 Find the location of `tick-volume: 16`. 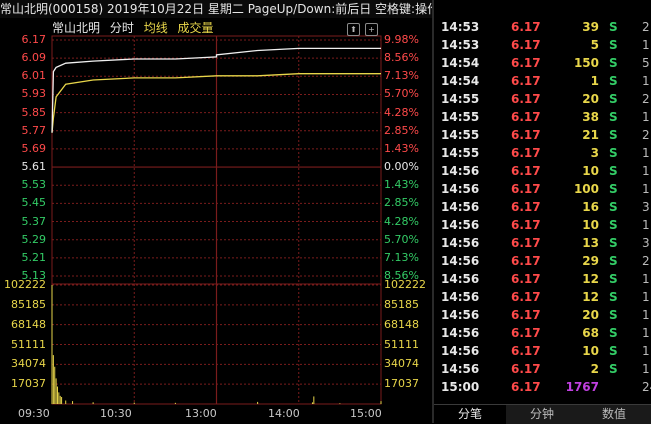

tick-volume: 16 is located at coordinates (590, 207).